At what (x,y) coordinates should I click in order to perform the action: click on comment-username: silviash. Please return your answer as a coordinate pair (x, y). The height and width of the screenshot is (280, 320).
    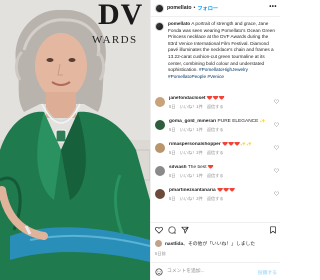
    Looking at the image, I should click on (178, 167).